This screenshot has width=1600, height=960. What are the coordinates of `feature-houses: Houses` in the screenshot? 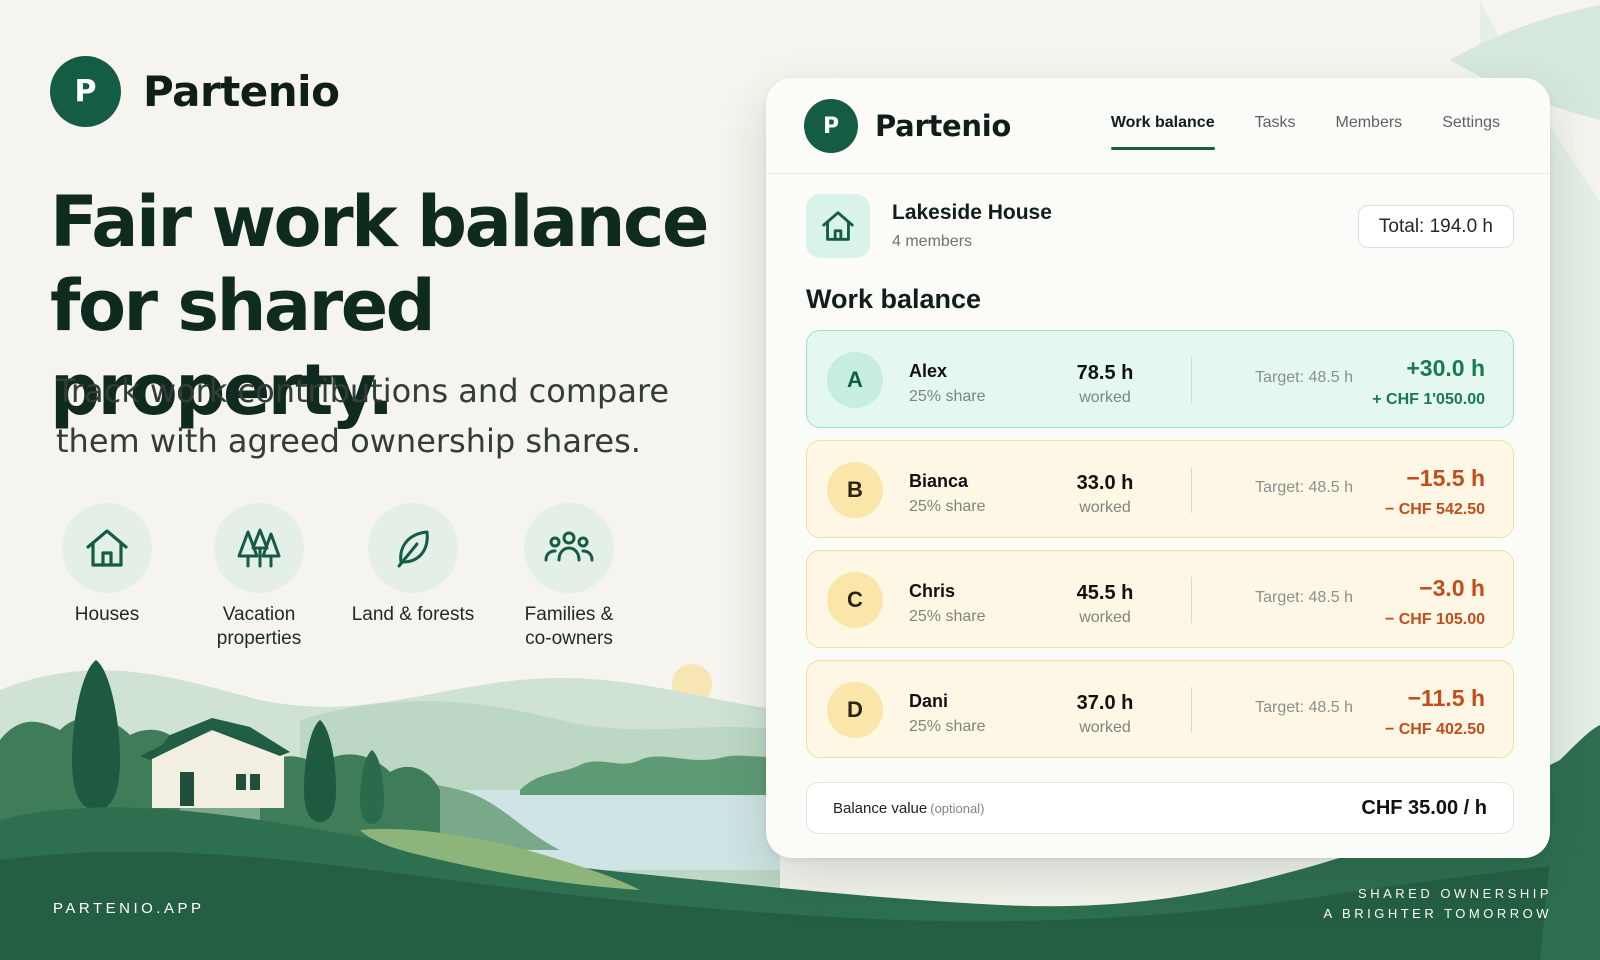 It's located at (107, 565).